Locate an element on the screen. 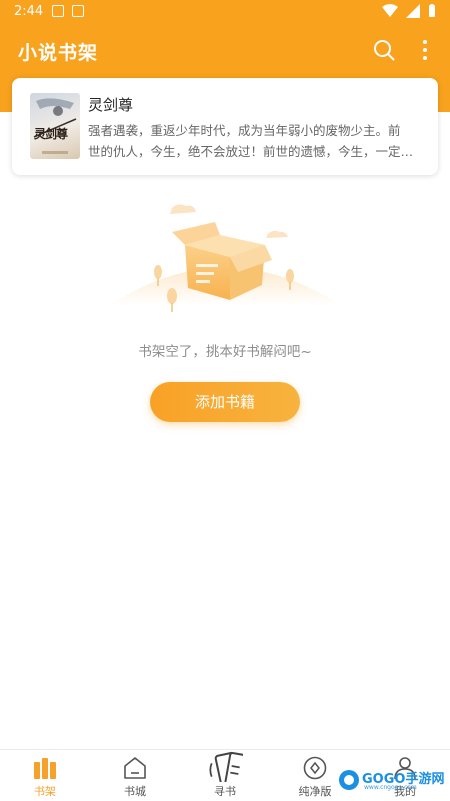  search-icon is located at coordinates (384, 50).